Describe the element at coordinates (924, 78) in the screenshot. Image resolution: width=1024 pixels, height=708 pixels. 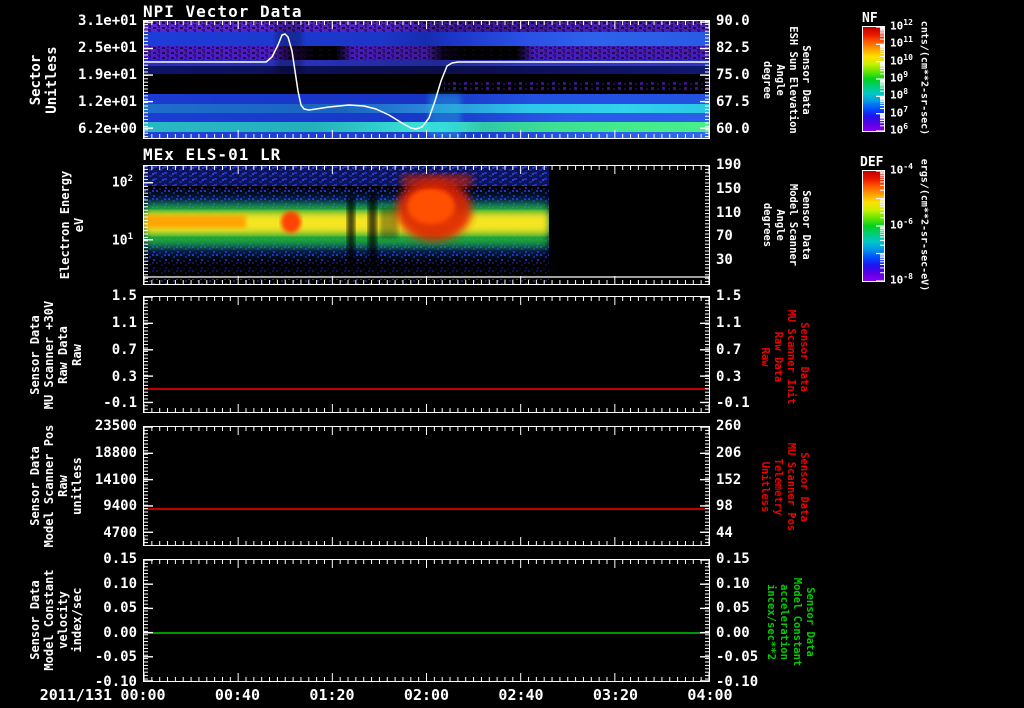
I see `nf-colorbar-units: cnts/(cm**2-sr-sec)` at that location.